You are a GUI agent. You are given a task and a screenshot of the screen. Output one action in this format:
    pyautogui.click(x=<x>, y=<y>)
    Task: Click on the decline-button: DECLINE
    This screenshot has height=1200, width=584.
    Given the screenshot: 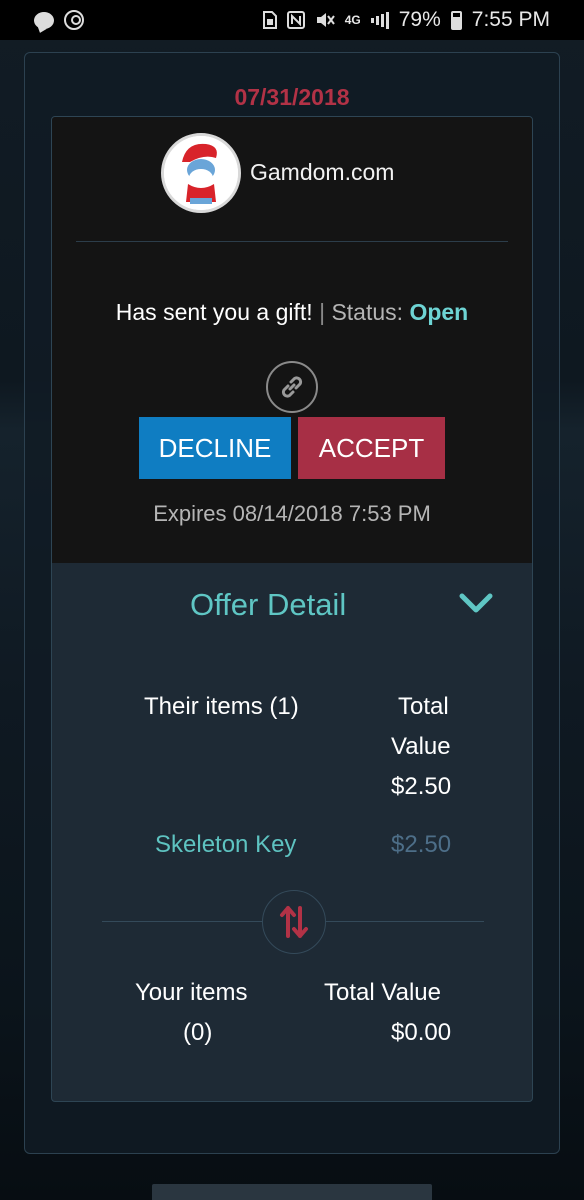 What is the action you would take?
    pyautogui.click(x=215, y=448)
    